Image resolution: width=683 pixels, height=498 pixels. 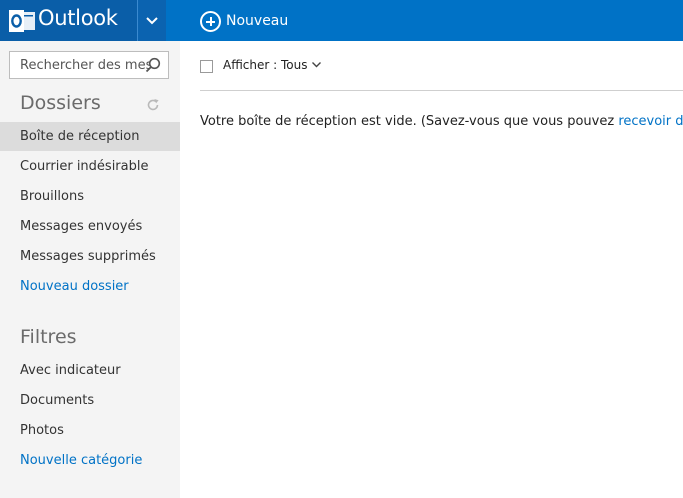 What do you see at coordinates (90, 400) in the screenshot?
I see `filter-documents: Documents` at bounding box center [90, 400].